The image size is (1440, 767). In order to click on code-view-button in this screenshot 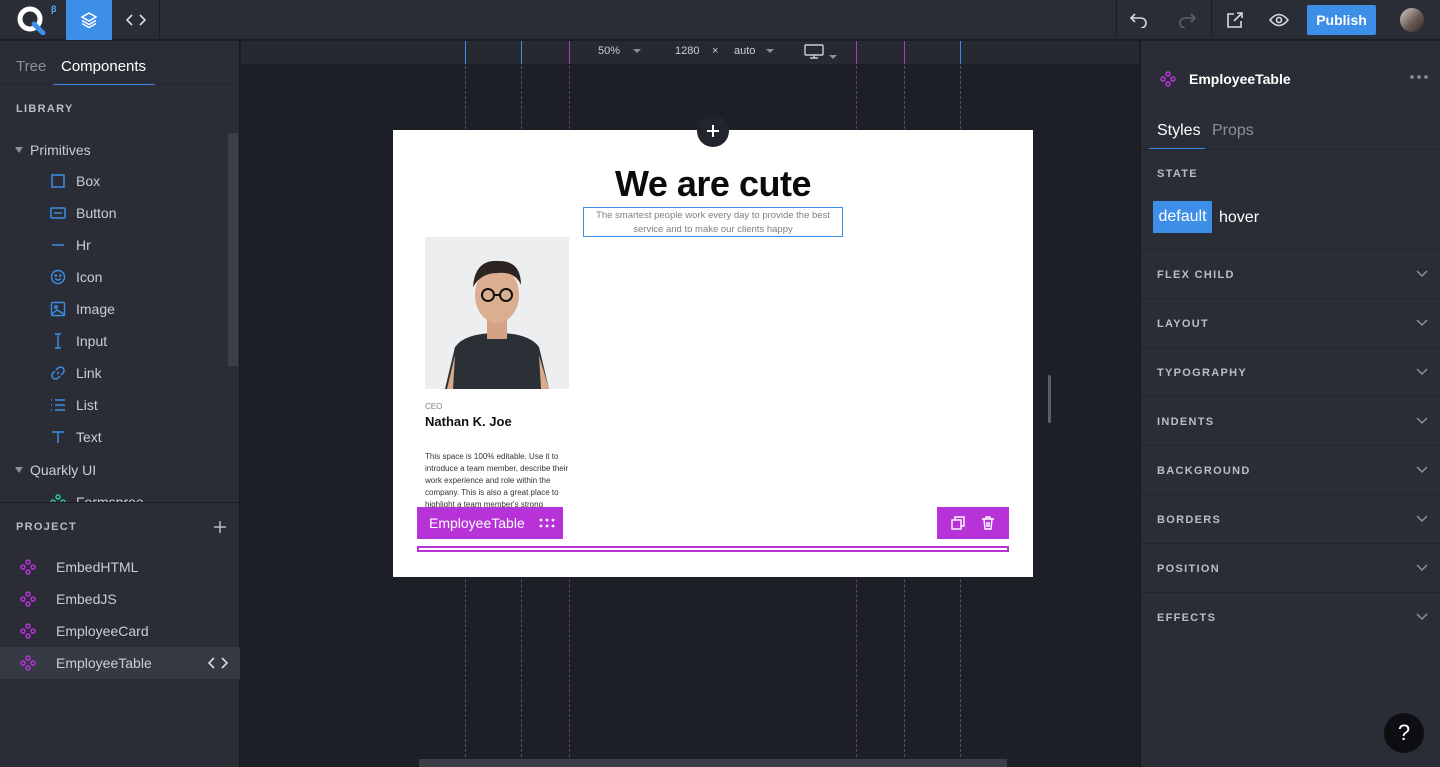, I will do `click(136, 20)`.